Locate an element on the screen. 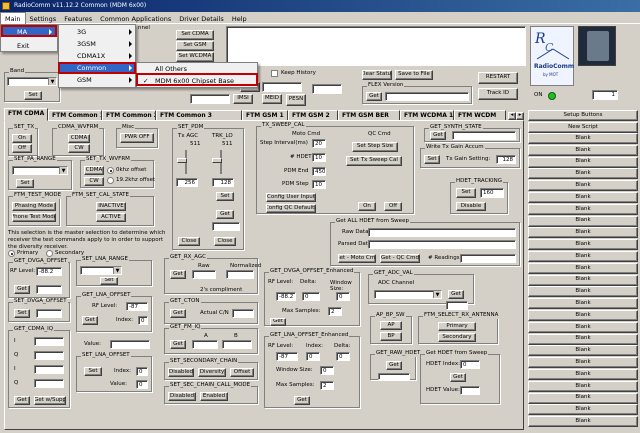 The image size is (640, 433). dvga-enh-max-samples-field: 2 is located at coordinates (335, 311).